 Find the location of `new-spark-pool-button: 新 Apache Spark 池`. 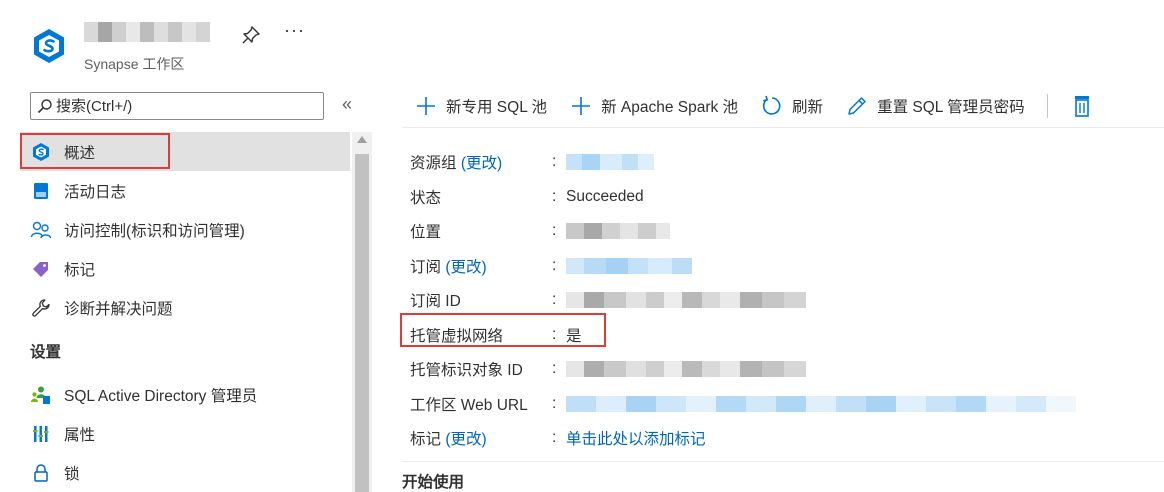

new-spark-pool-button: 新 Apache Spark 池 is located at coordinates (653, 106).